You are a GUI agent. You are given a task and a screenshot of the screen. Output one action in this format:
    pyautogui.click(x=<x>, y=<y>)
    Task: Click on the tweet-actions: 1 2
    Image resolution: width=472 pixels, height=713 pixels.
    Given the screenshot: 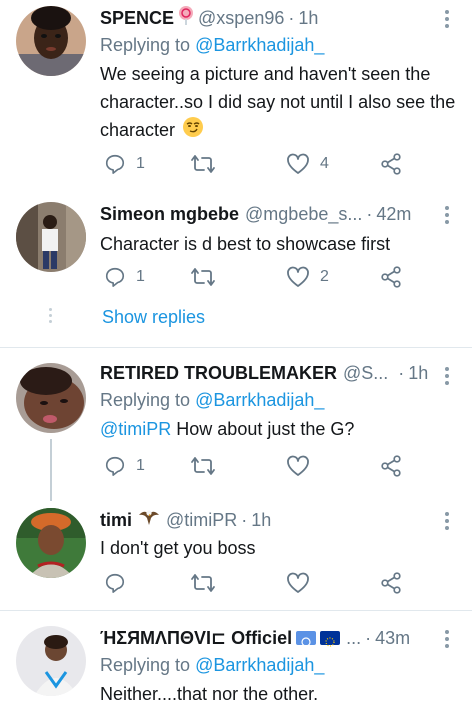 What is the action you would take?
    pyautogui.click(x=265, y=277)
    